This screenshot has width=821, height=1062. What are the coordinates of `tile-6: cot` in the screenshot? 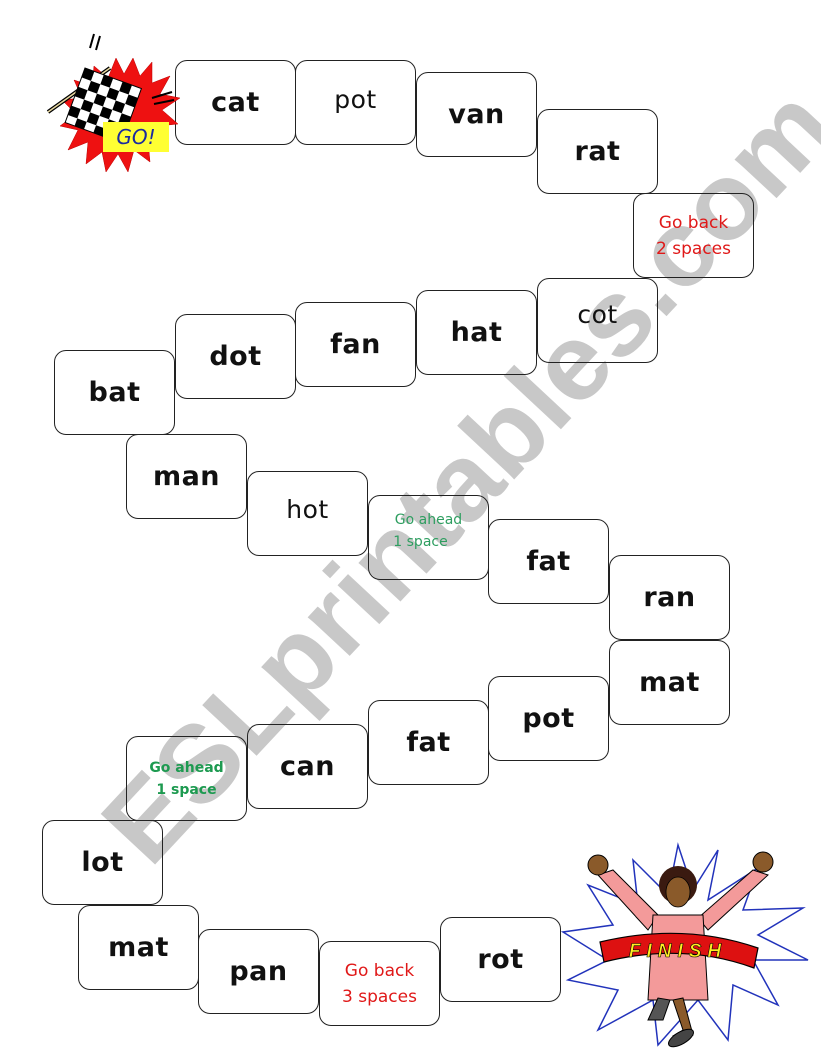 It's located at (597, 320).